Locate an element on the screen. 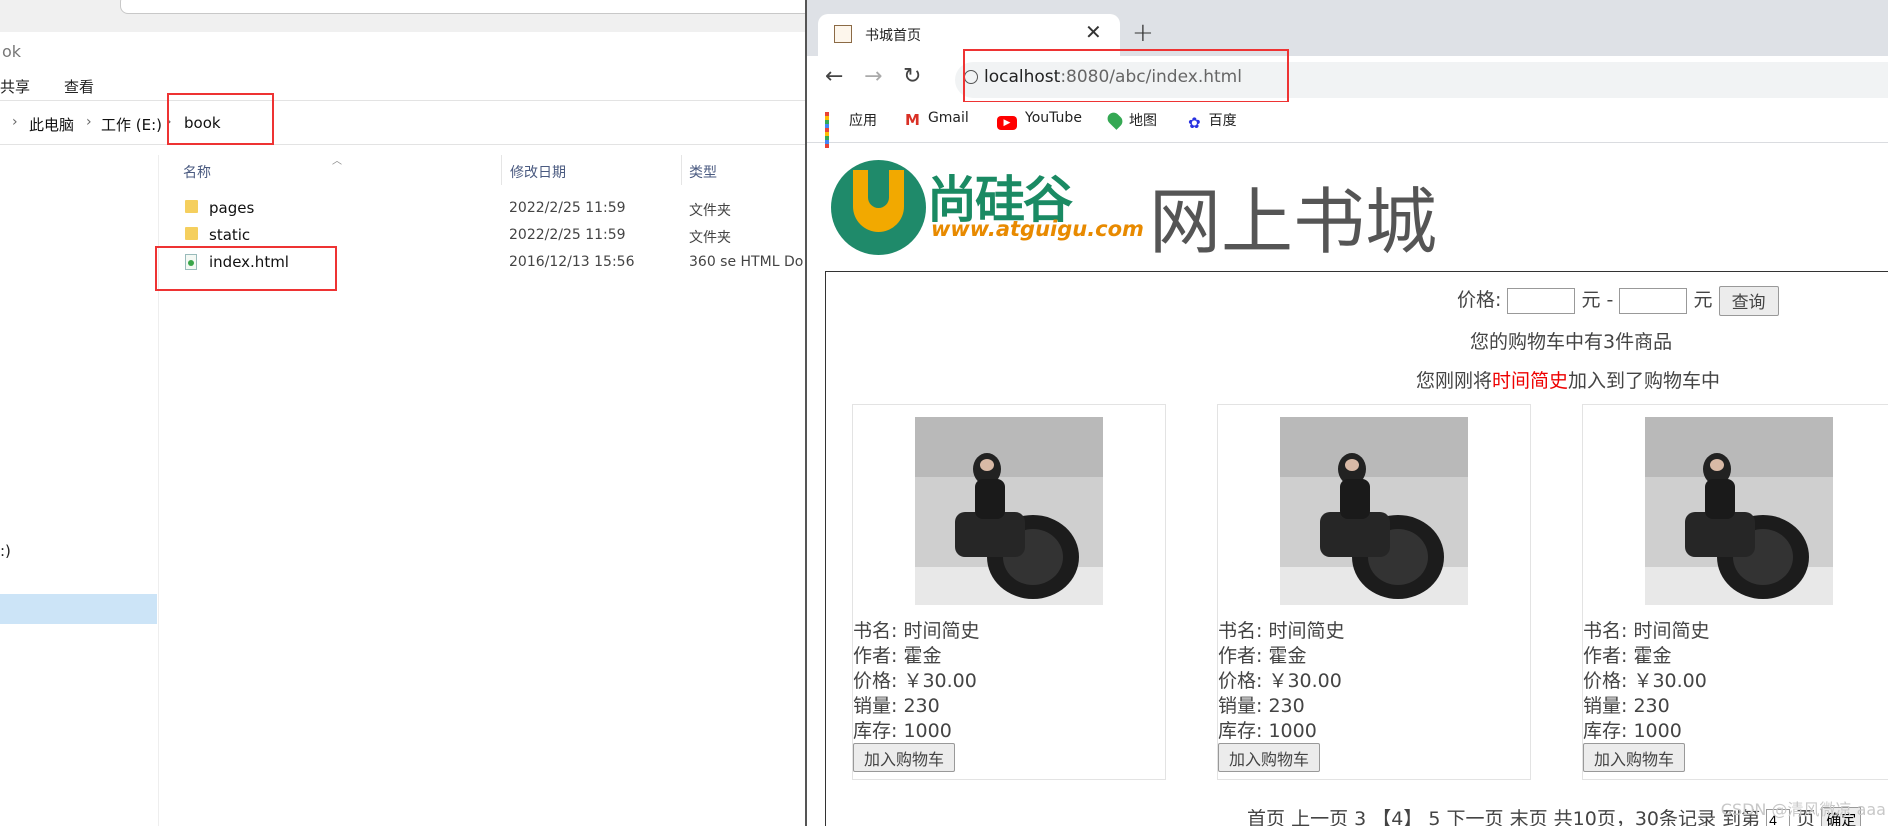 The height and width of the screenshot is (826, 1888). ribbon-tab-share: 共享 is located at coordinates (15, 86).